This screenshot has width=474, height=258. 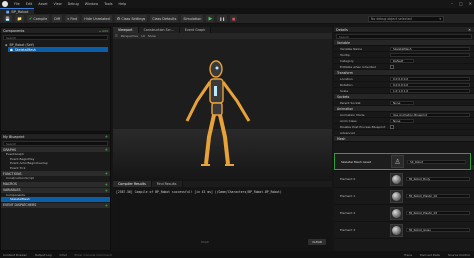 What do you see at coordinates (38, 18) in the screenshot?
I see `compile-button: ✔ Compile` at bounding box center [38, 18].